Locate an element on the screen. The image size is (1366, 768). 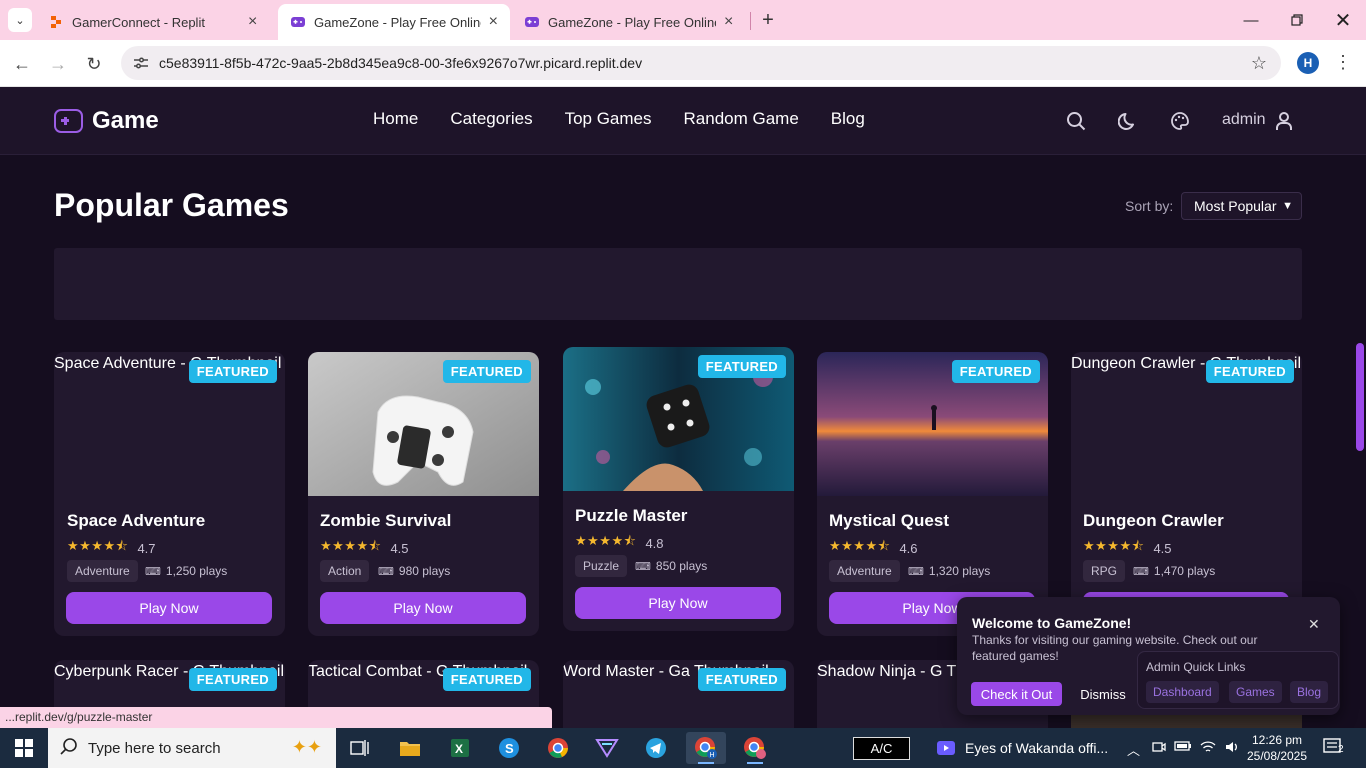
battery-icon is located at coordinates (1183, 747).